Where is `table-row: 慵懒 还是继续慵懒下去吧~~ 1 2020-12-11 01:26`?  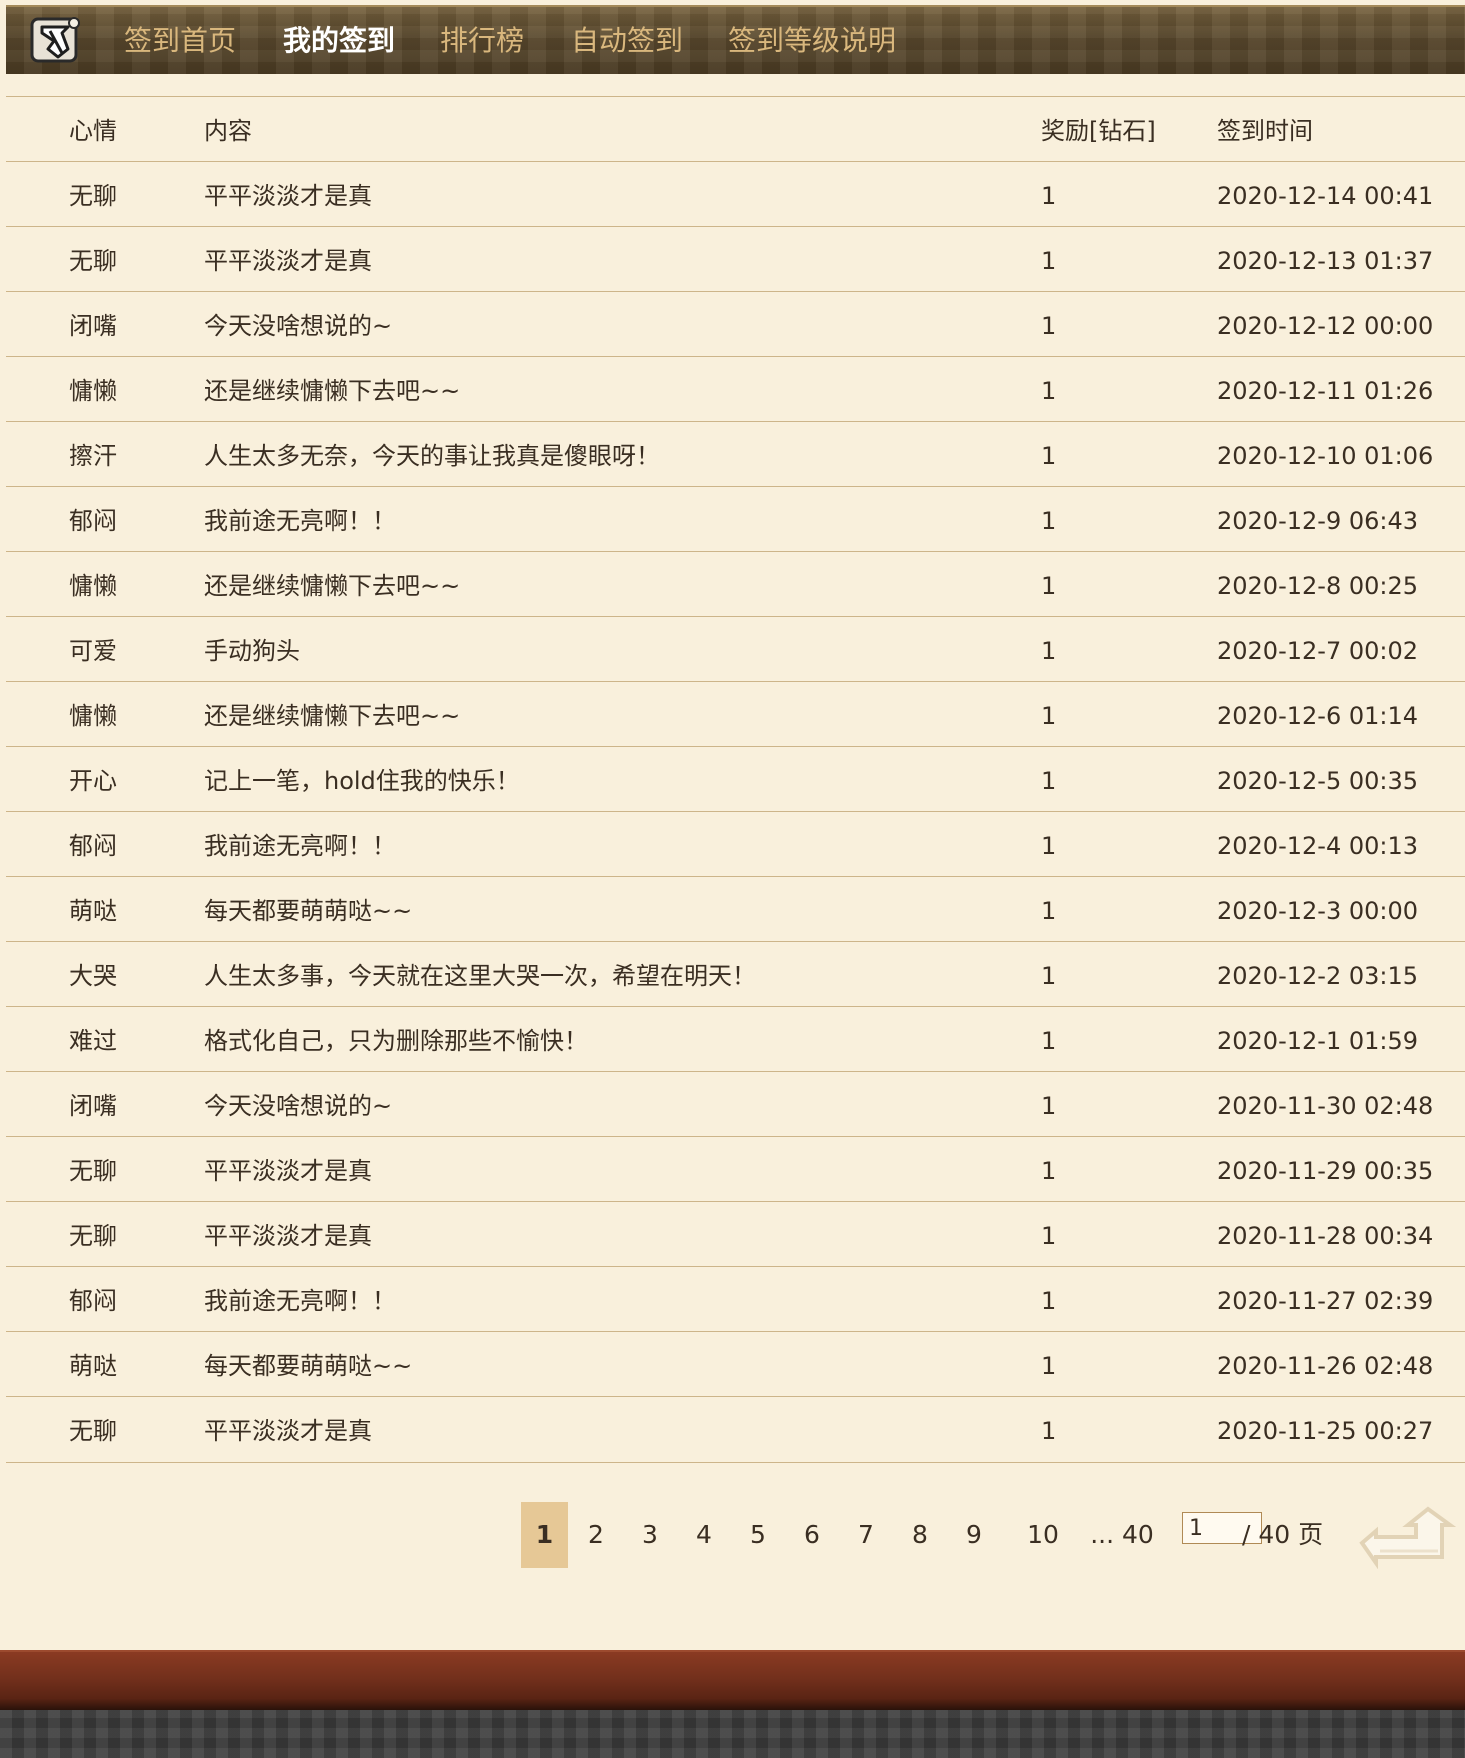 table-row: 慵懒 还是继续慵懒下去吧~~ 1 2020-12-11 01:26 is located at coordinates (735, 388).